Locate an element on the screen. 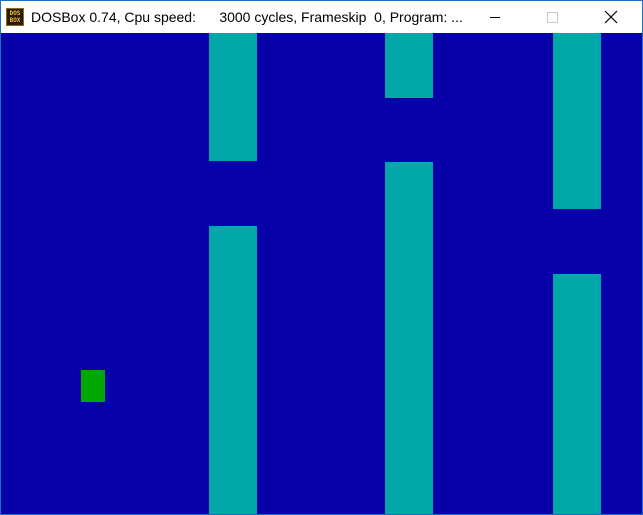 This screenshot has width=643, height=515. minimize-icon is located at coordinates (495, 17).